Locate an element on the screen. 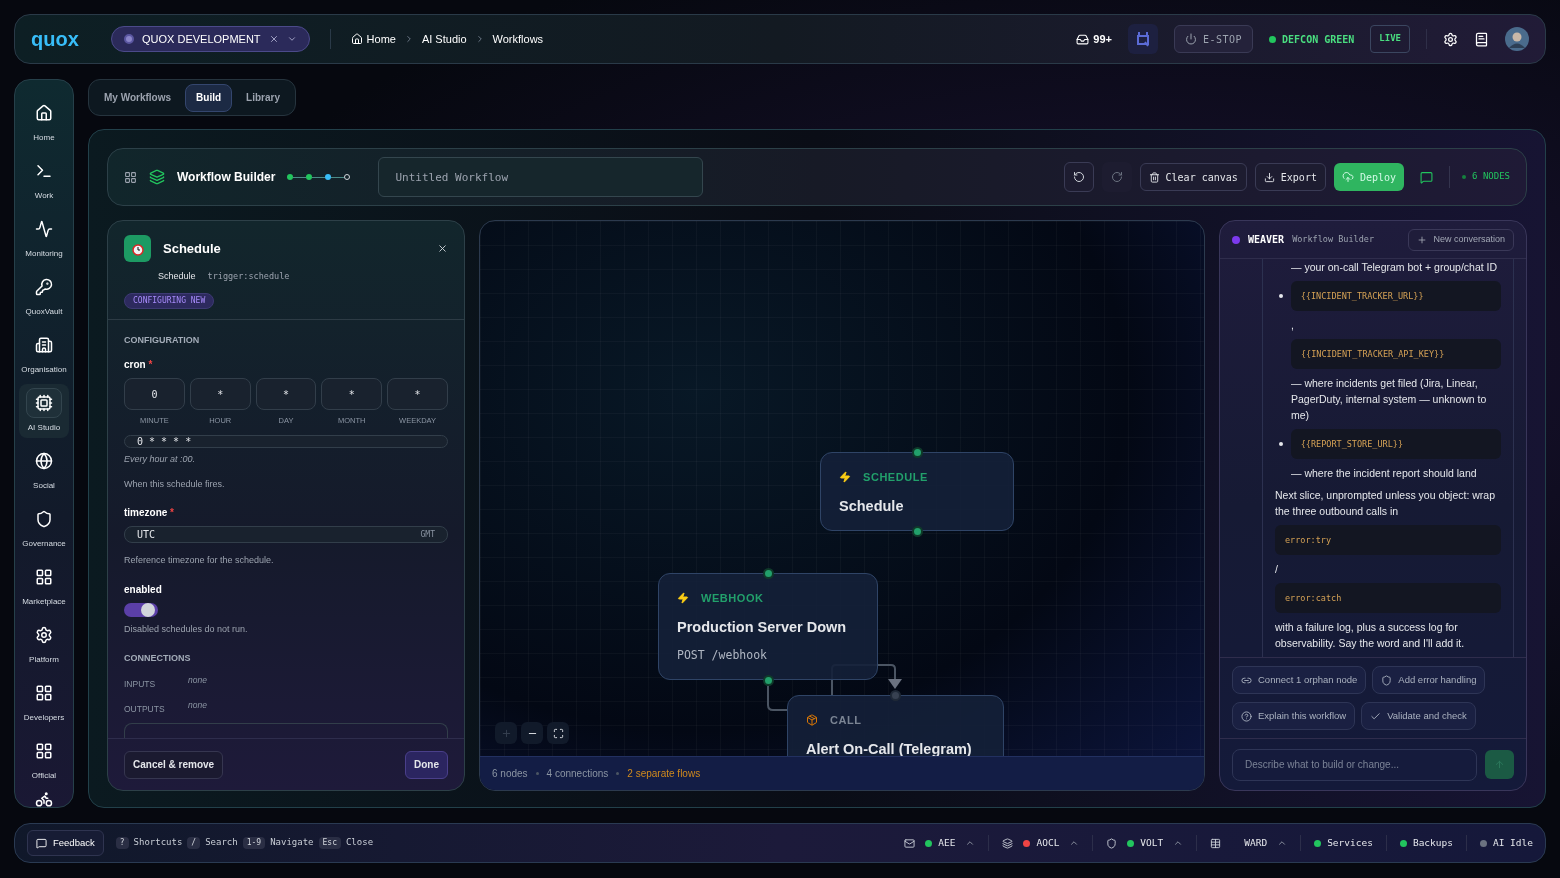 Image resolution: width=1560 pixels, height=878 pixels. nav-item: Organisation is located at coordinates (44, 353).